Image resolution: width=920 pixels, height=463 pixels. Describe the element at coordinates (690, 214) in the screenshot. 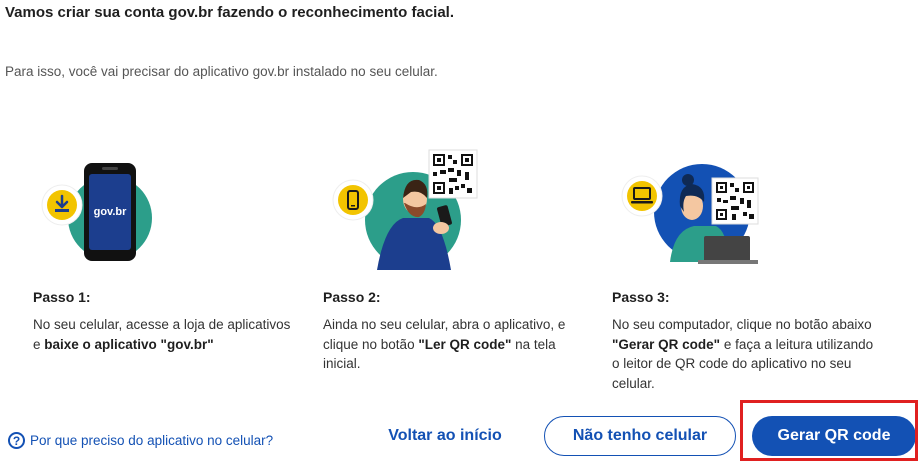

I see `step3-illustration` at that location.